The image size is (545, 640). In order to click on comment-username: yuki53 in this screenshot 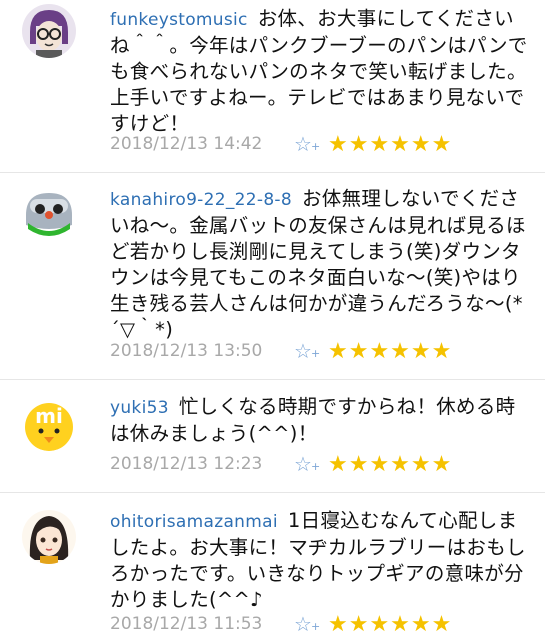, I will do `click(139, 408)`.